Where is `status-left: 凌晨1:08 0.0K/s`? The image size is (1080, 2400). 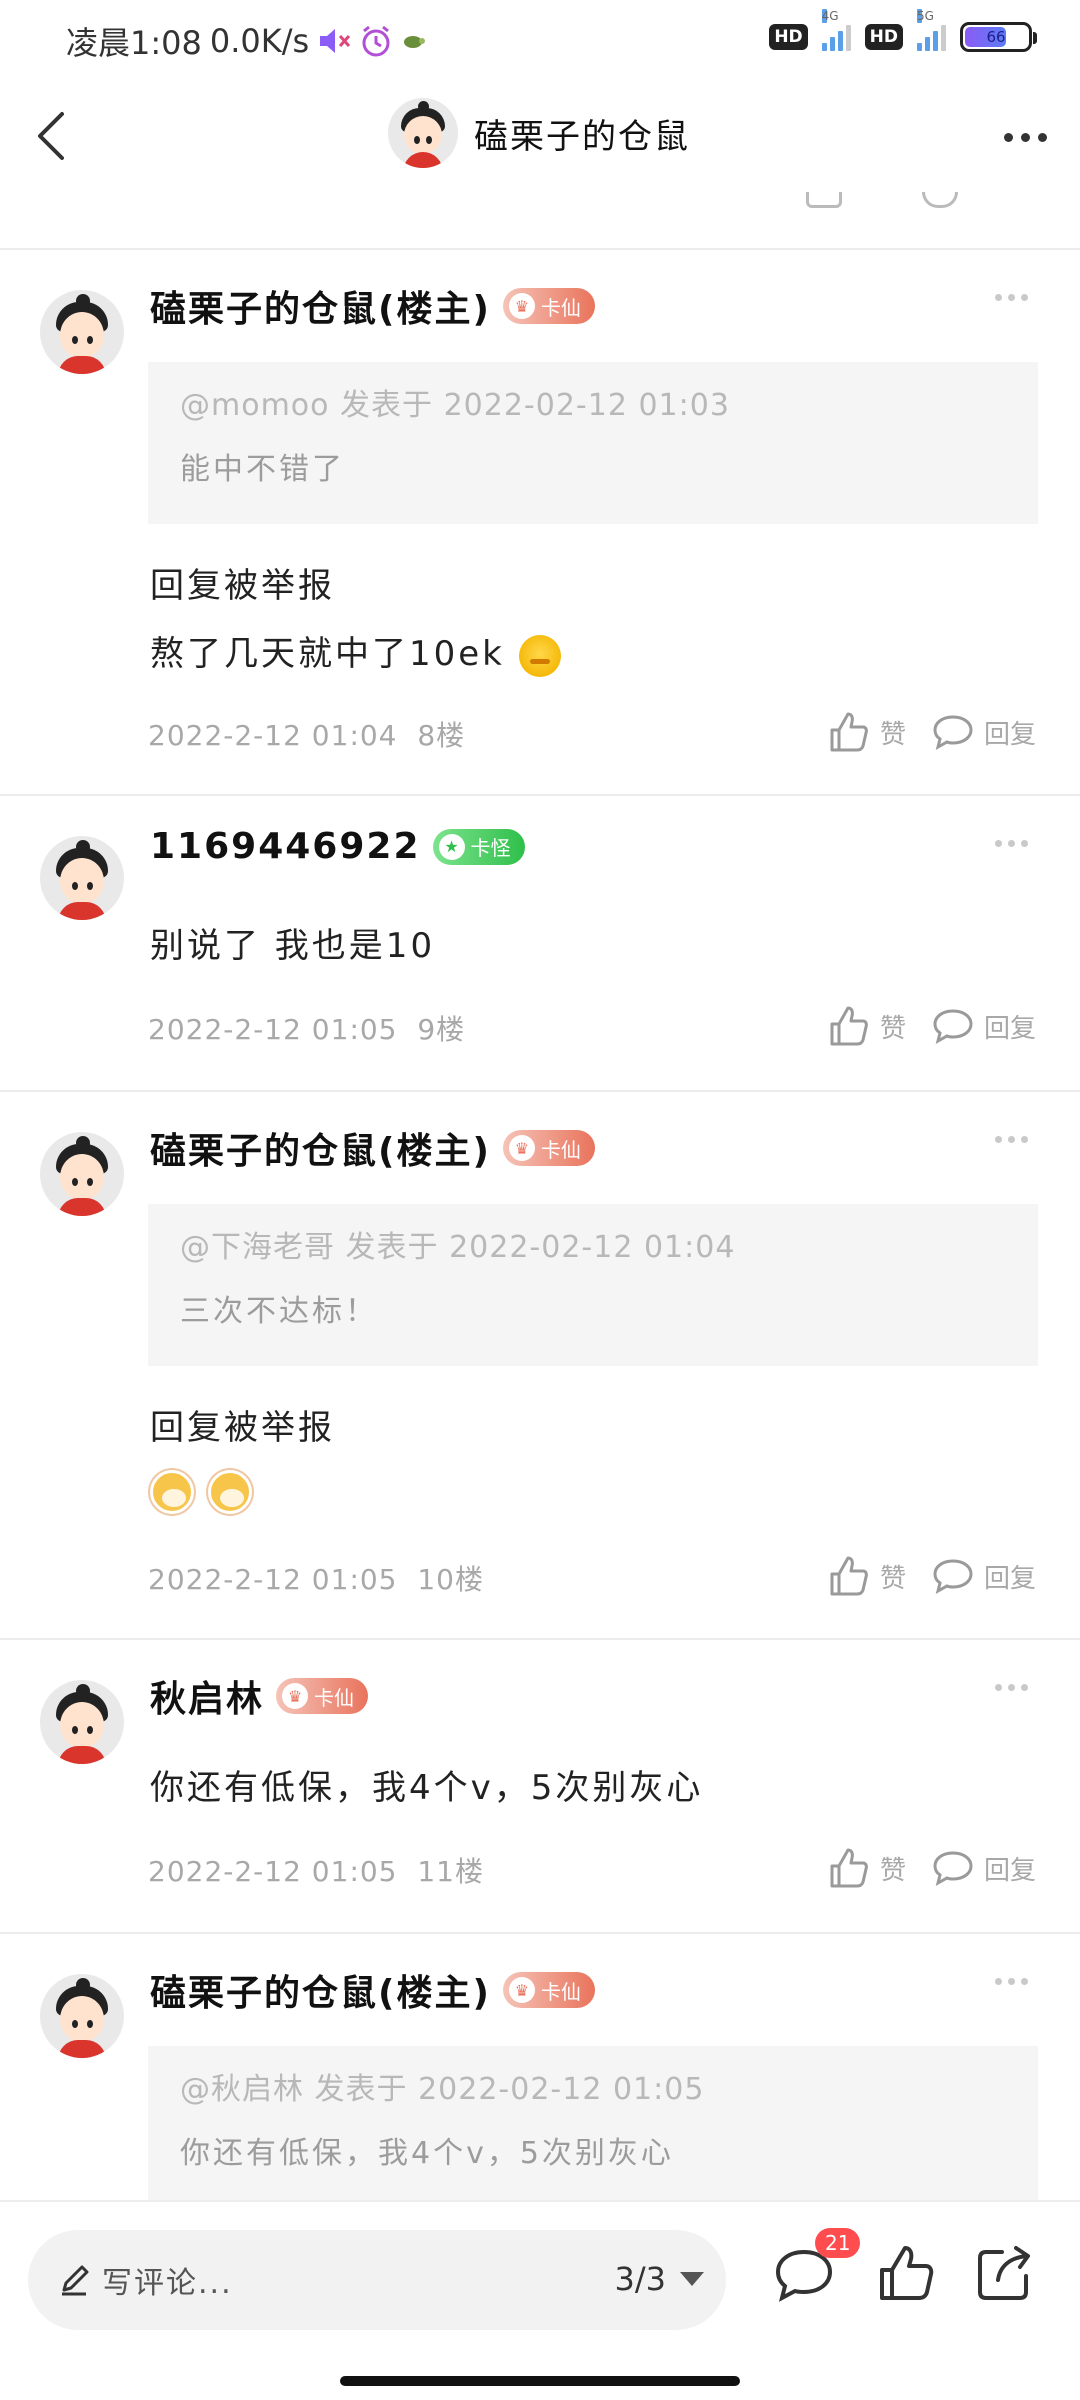 status-left: 凌晨1:08 0.0K/s is located at coordinates (246, 41).